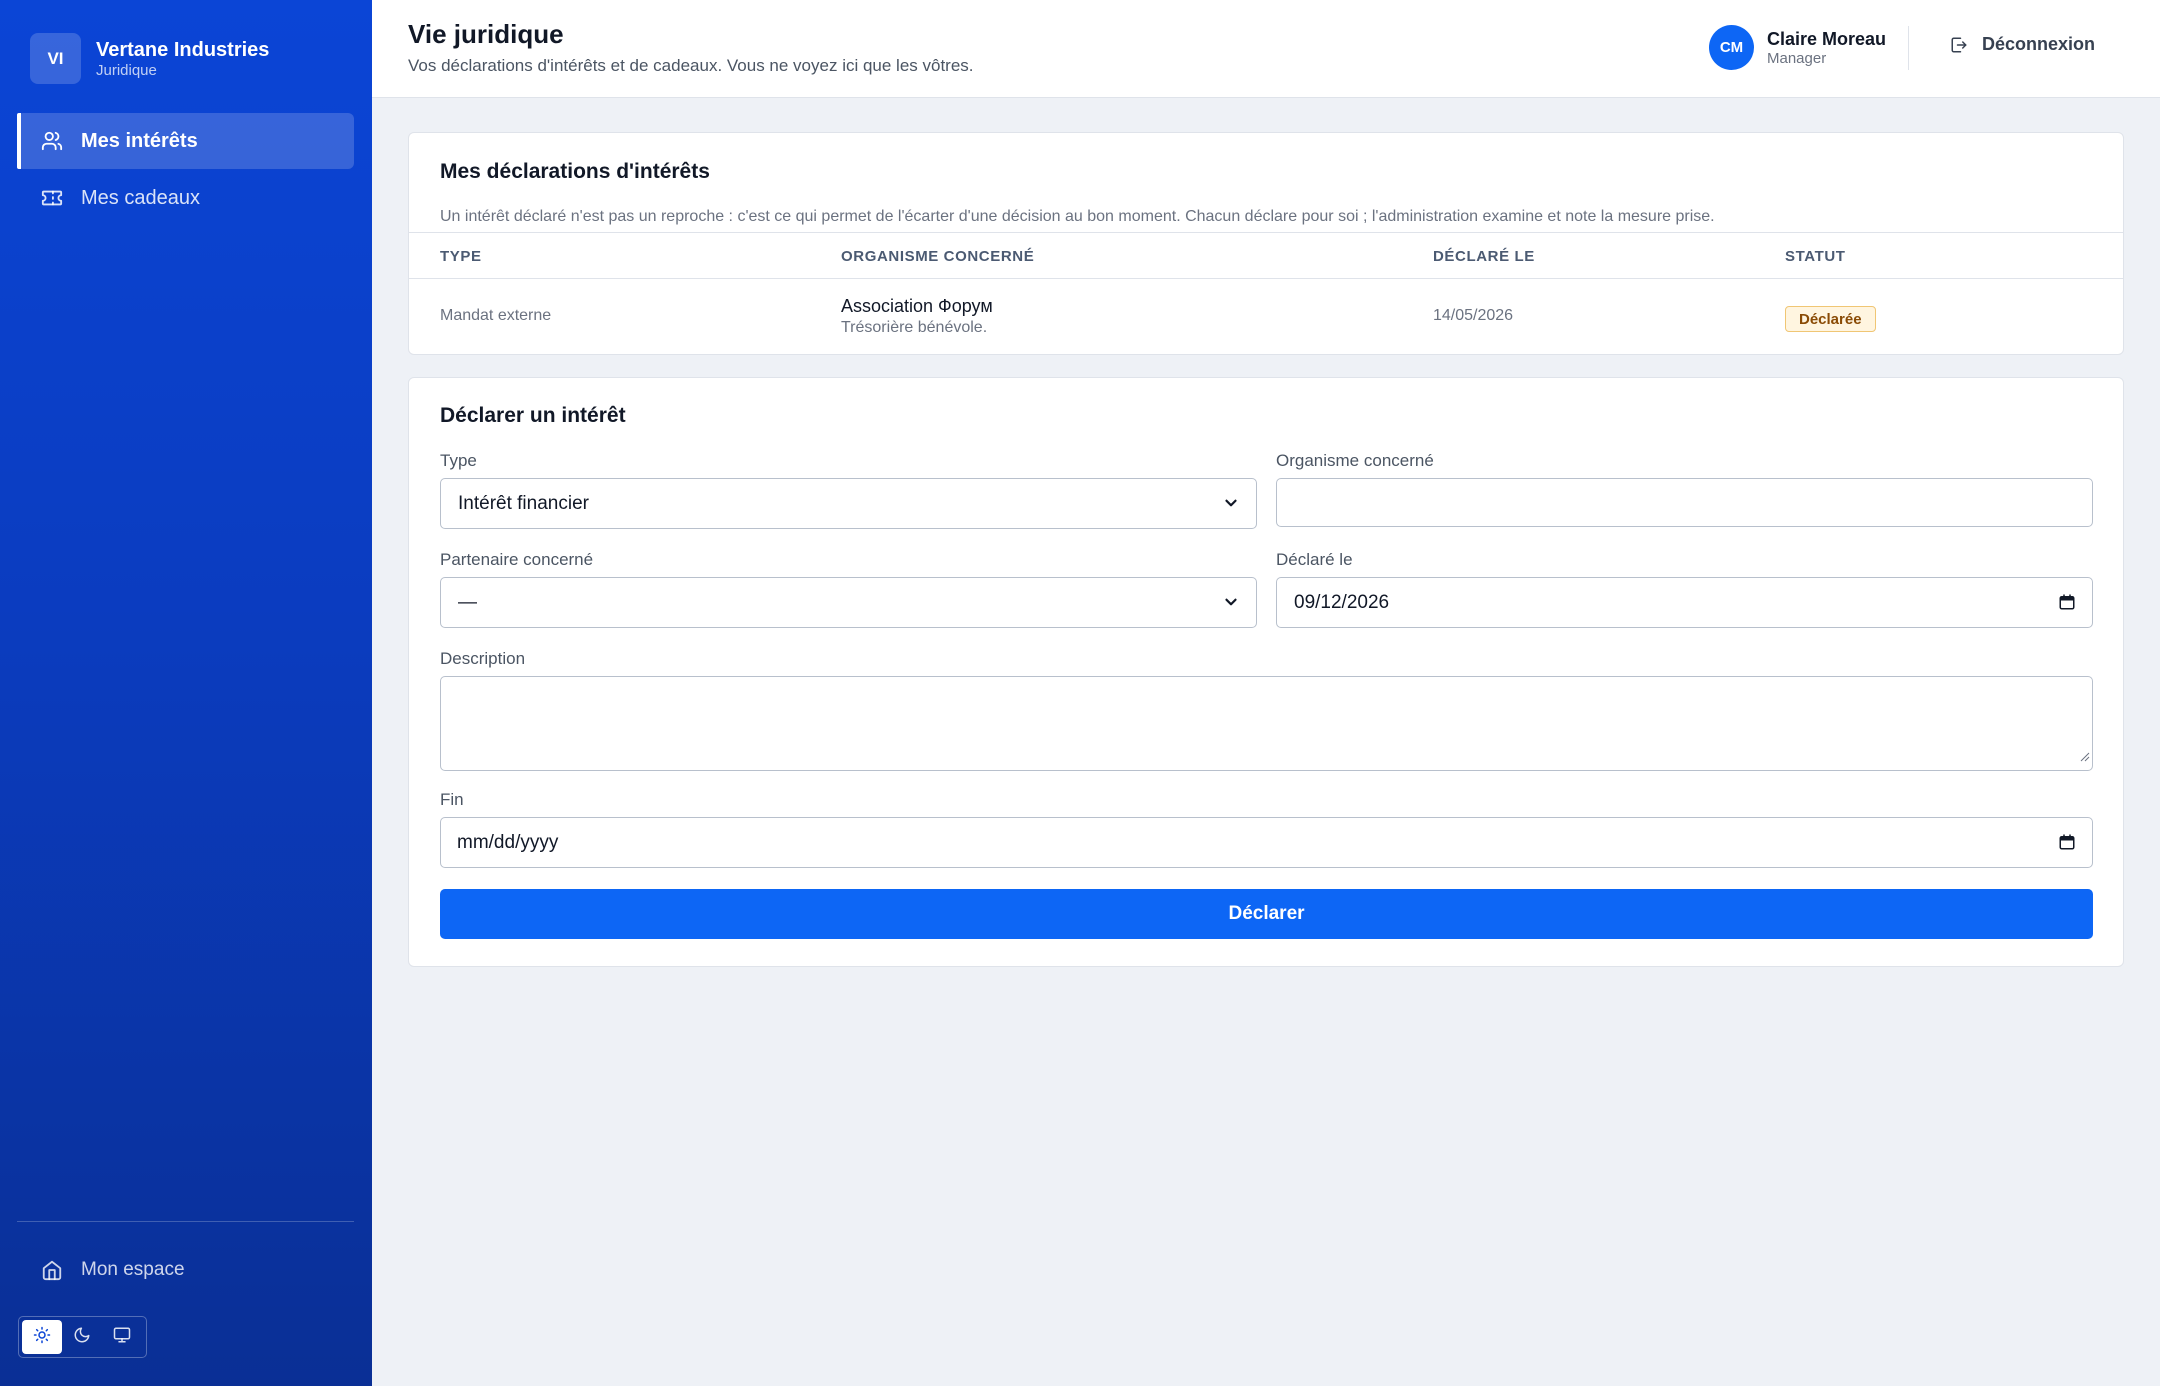 The image size is (2160, 1386). Describe the element at coordinates (938, 256) in the screenshot. I see `column-header-organism: Organisme concerné` at that location.